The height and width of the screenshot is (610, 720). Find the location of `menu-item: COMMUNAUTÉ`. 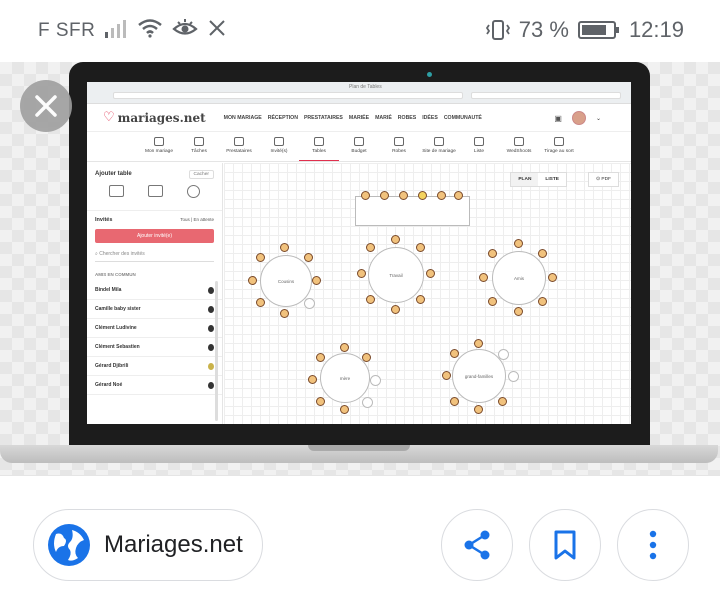

menu-item: COMMUNAUTÉ is located at coordinates (462, 117).